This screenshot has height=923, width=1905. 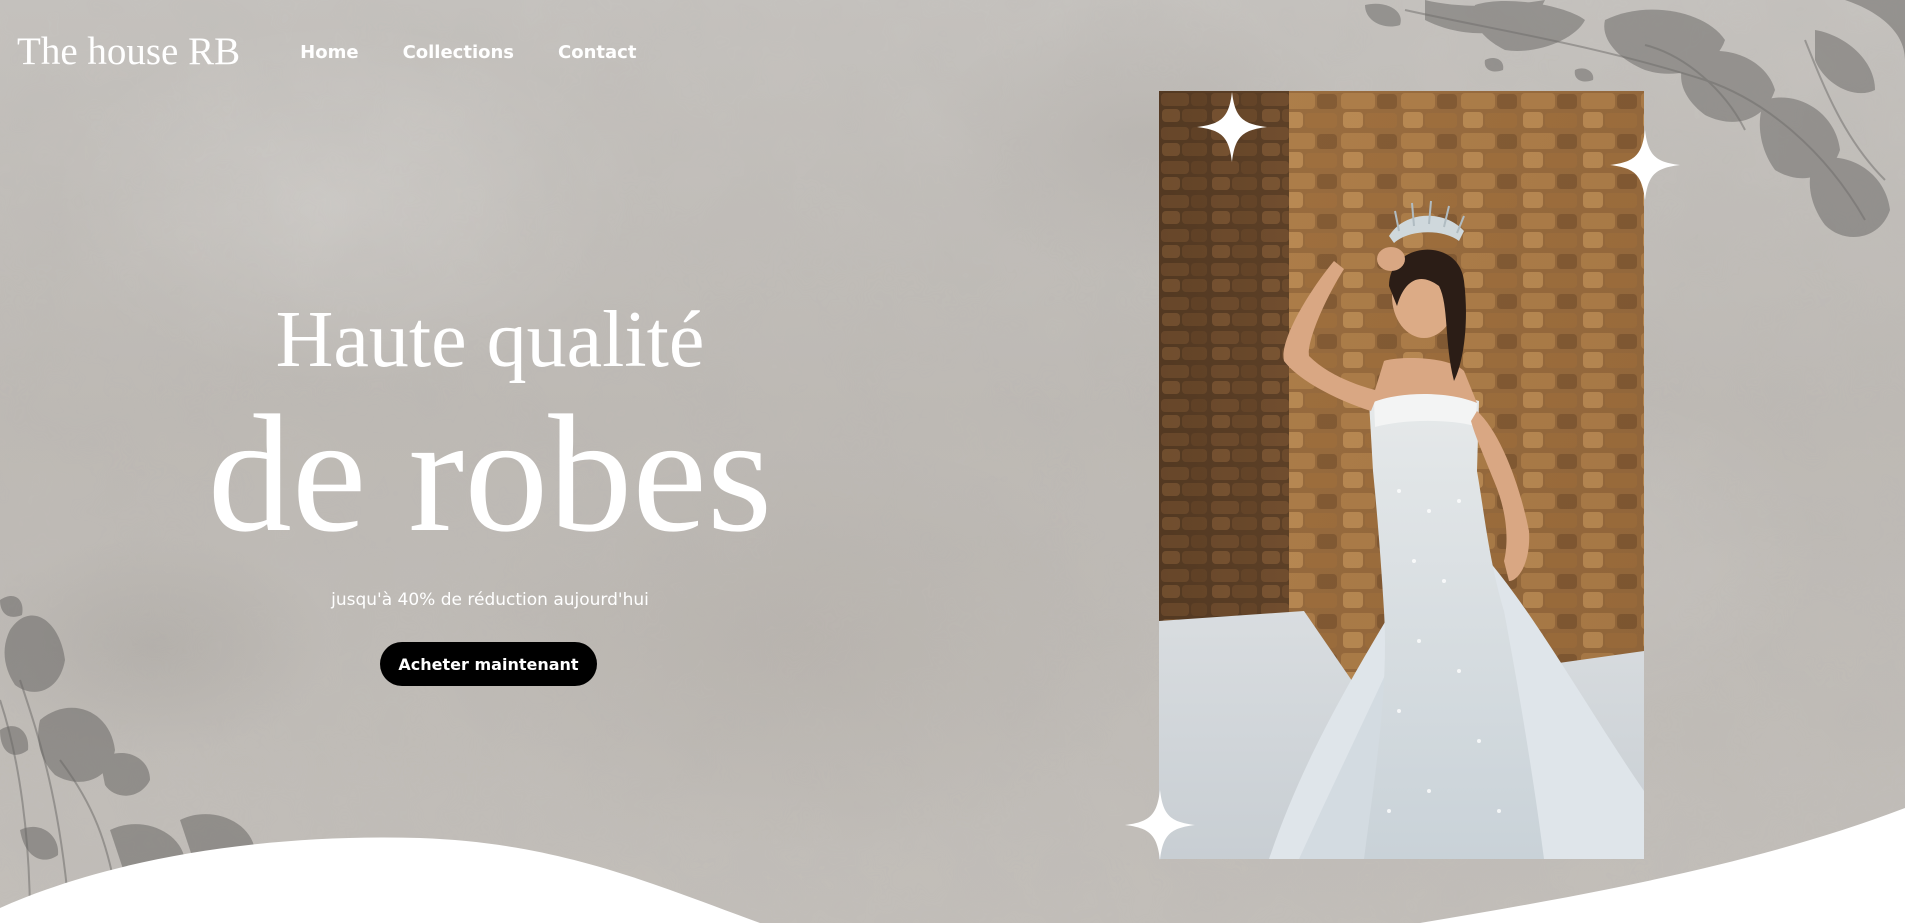 What do you see at coordinates (597, 52) in the screenshot?
I see `nav-link-contact: Contact` at bounding box center [597, 52].